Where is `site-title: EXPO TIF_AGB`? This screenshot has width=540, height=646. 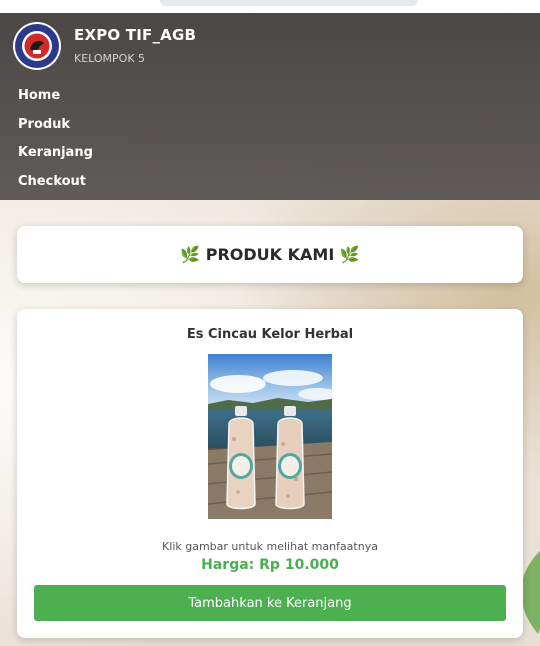
site-title: EXPO TIF_AGB is located at coordinates (135, 35).